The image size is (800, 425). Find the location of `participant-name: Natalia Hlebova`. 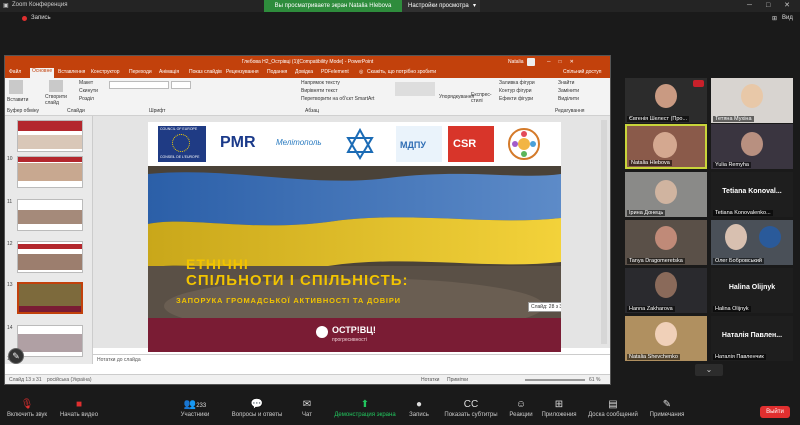

participant-name: Natalia Hlebova is located at coordinates (650, 163).